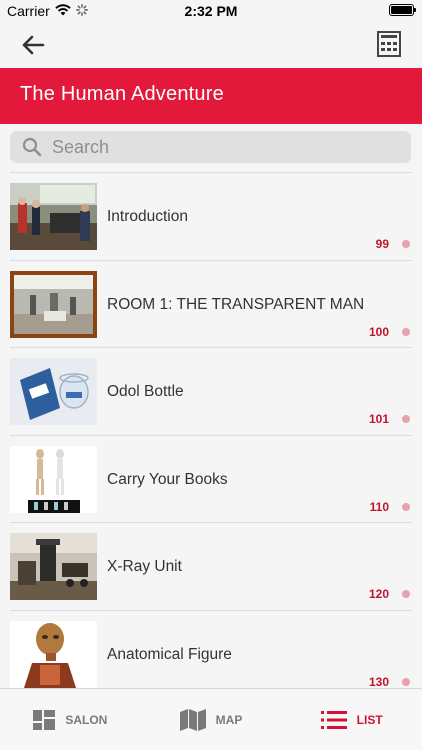 This screenshot has width=422, height=750. I want to click on back-button, so click(33, 45).